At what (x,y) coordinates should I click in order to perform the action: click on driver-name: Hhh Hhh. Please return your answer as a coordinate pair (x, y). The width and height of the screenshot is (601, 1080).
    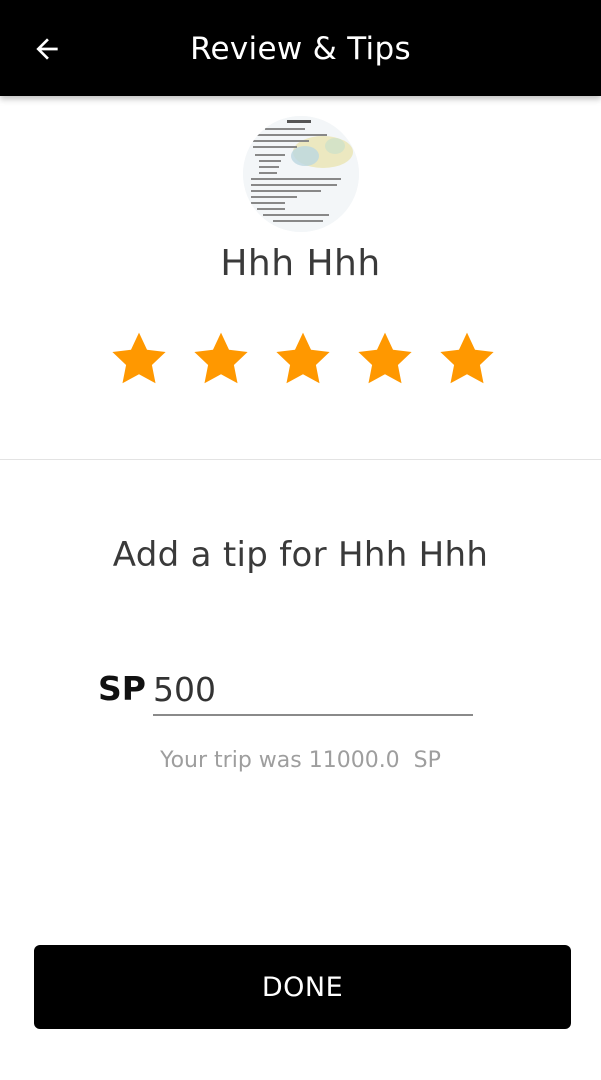
    Looking at the image, I should click on (300, 263).